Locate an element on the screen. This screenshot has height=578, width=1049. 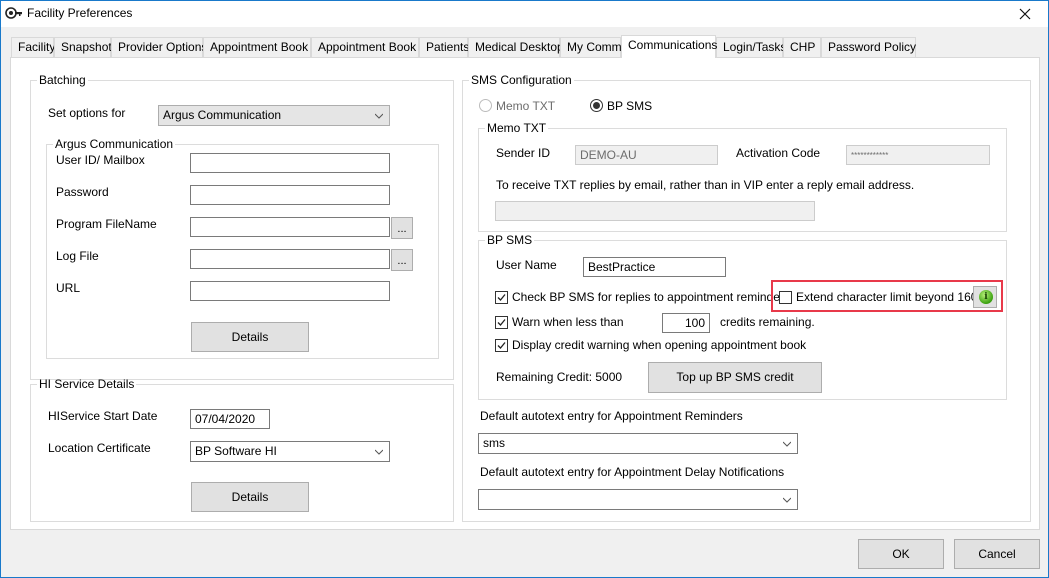
credits-remaining-suffix: credits remaining. is located at coordinates (767, 322).